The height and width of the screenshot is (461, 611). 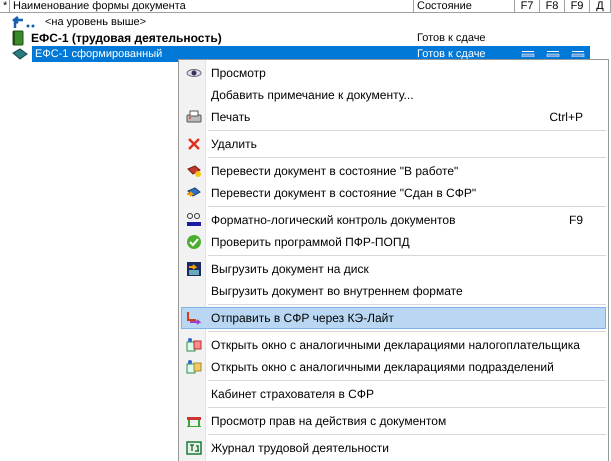 I want to click on menu-item: Печать Ctrl+P, so click(x=393, y=117).